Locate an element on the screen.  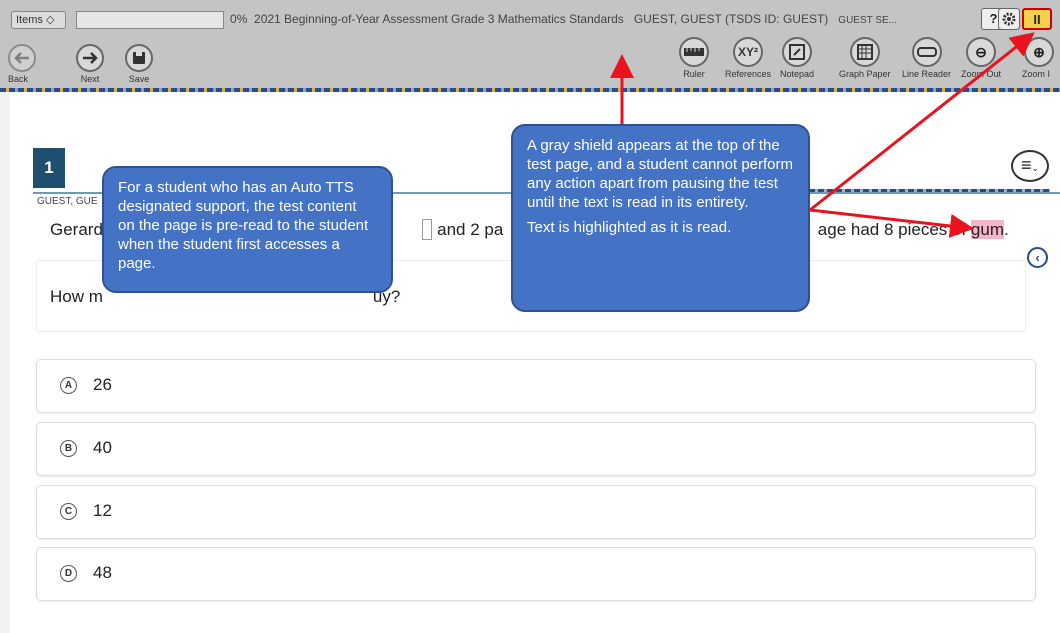
zoom-in-icon: ⊕ is located at coordinates (1039, 51).